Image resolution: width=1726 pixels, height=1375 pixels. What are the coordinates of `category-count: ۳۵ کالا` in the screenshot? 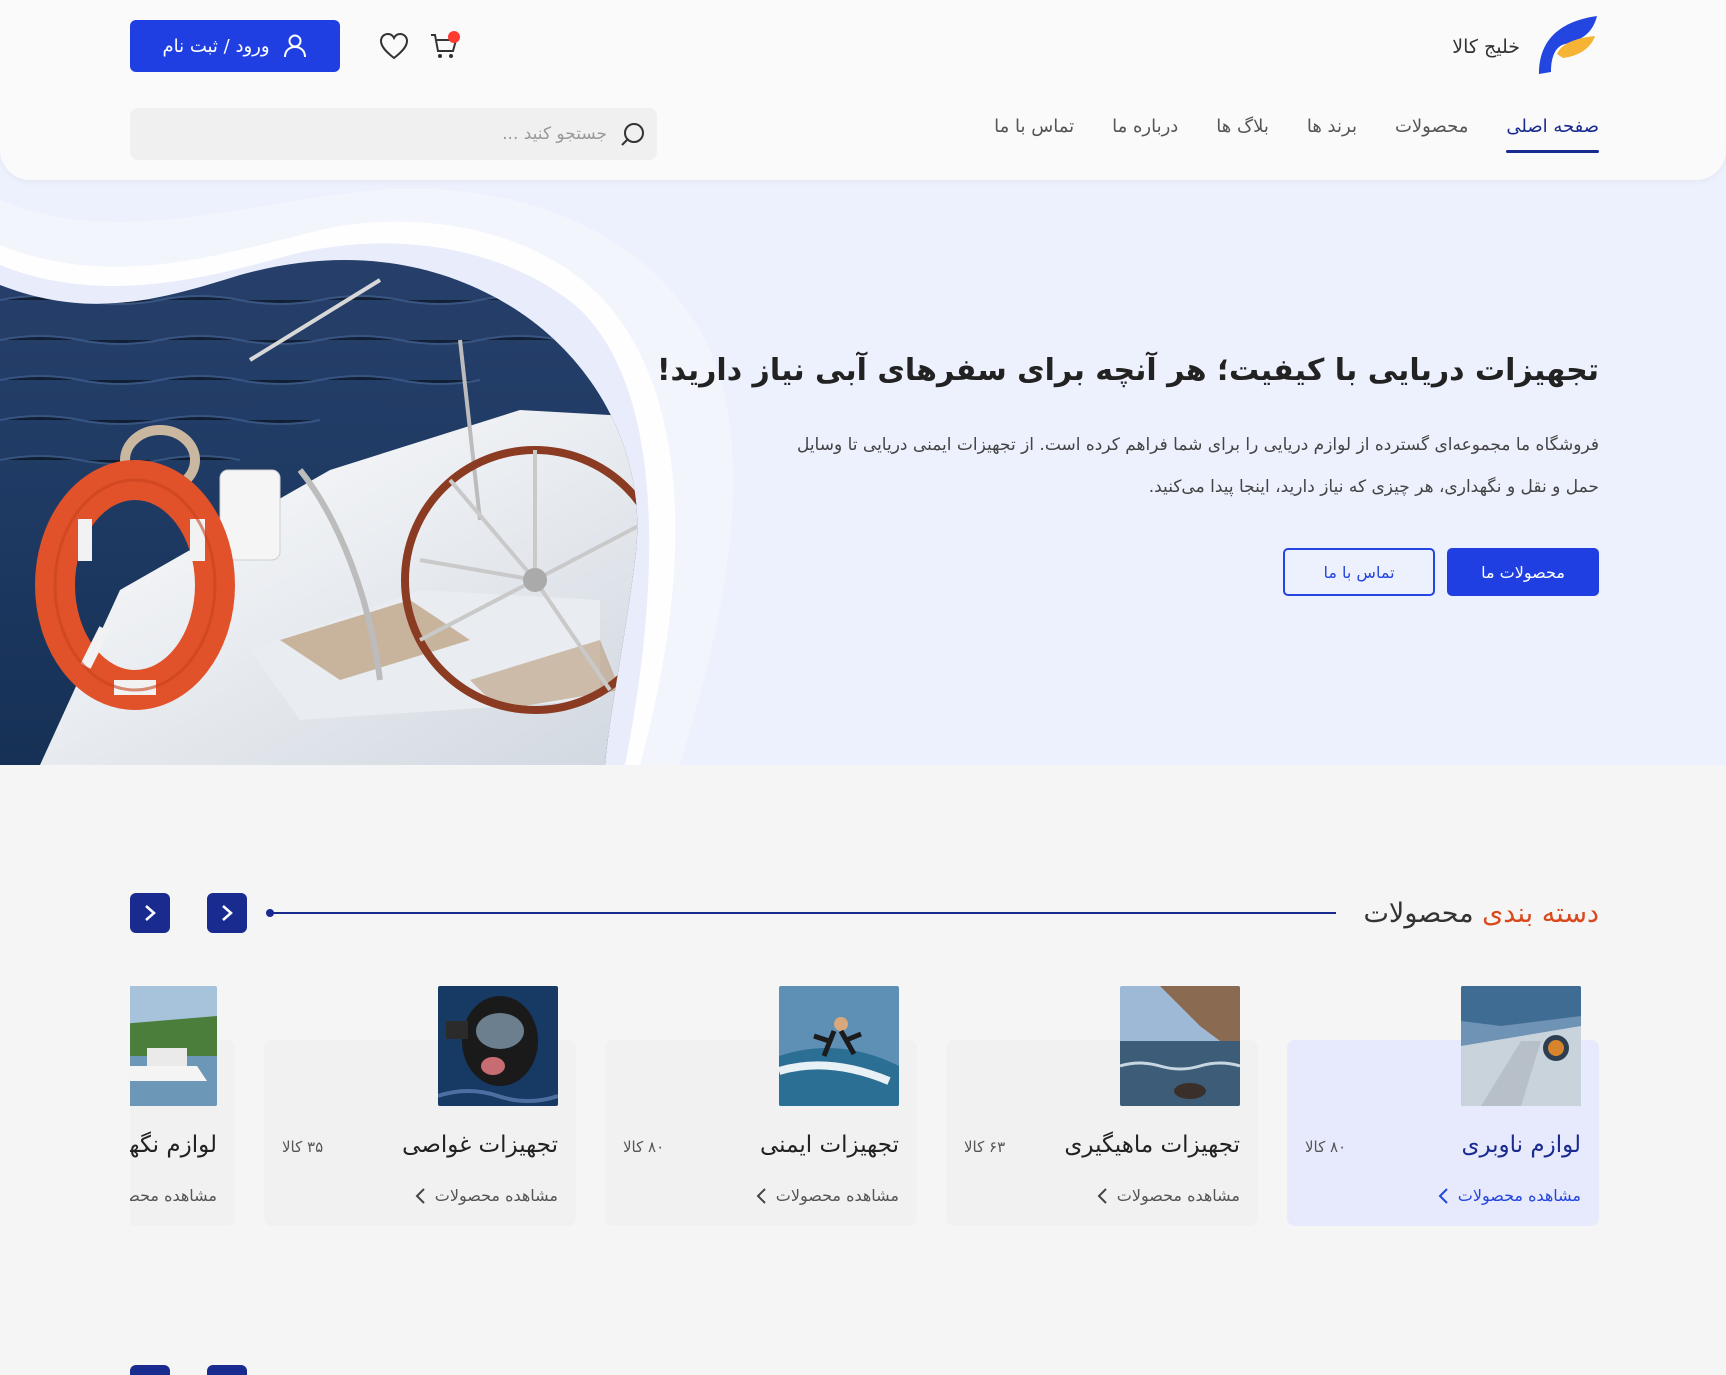 It's located at (303, 1147).